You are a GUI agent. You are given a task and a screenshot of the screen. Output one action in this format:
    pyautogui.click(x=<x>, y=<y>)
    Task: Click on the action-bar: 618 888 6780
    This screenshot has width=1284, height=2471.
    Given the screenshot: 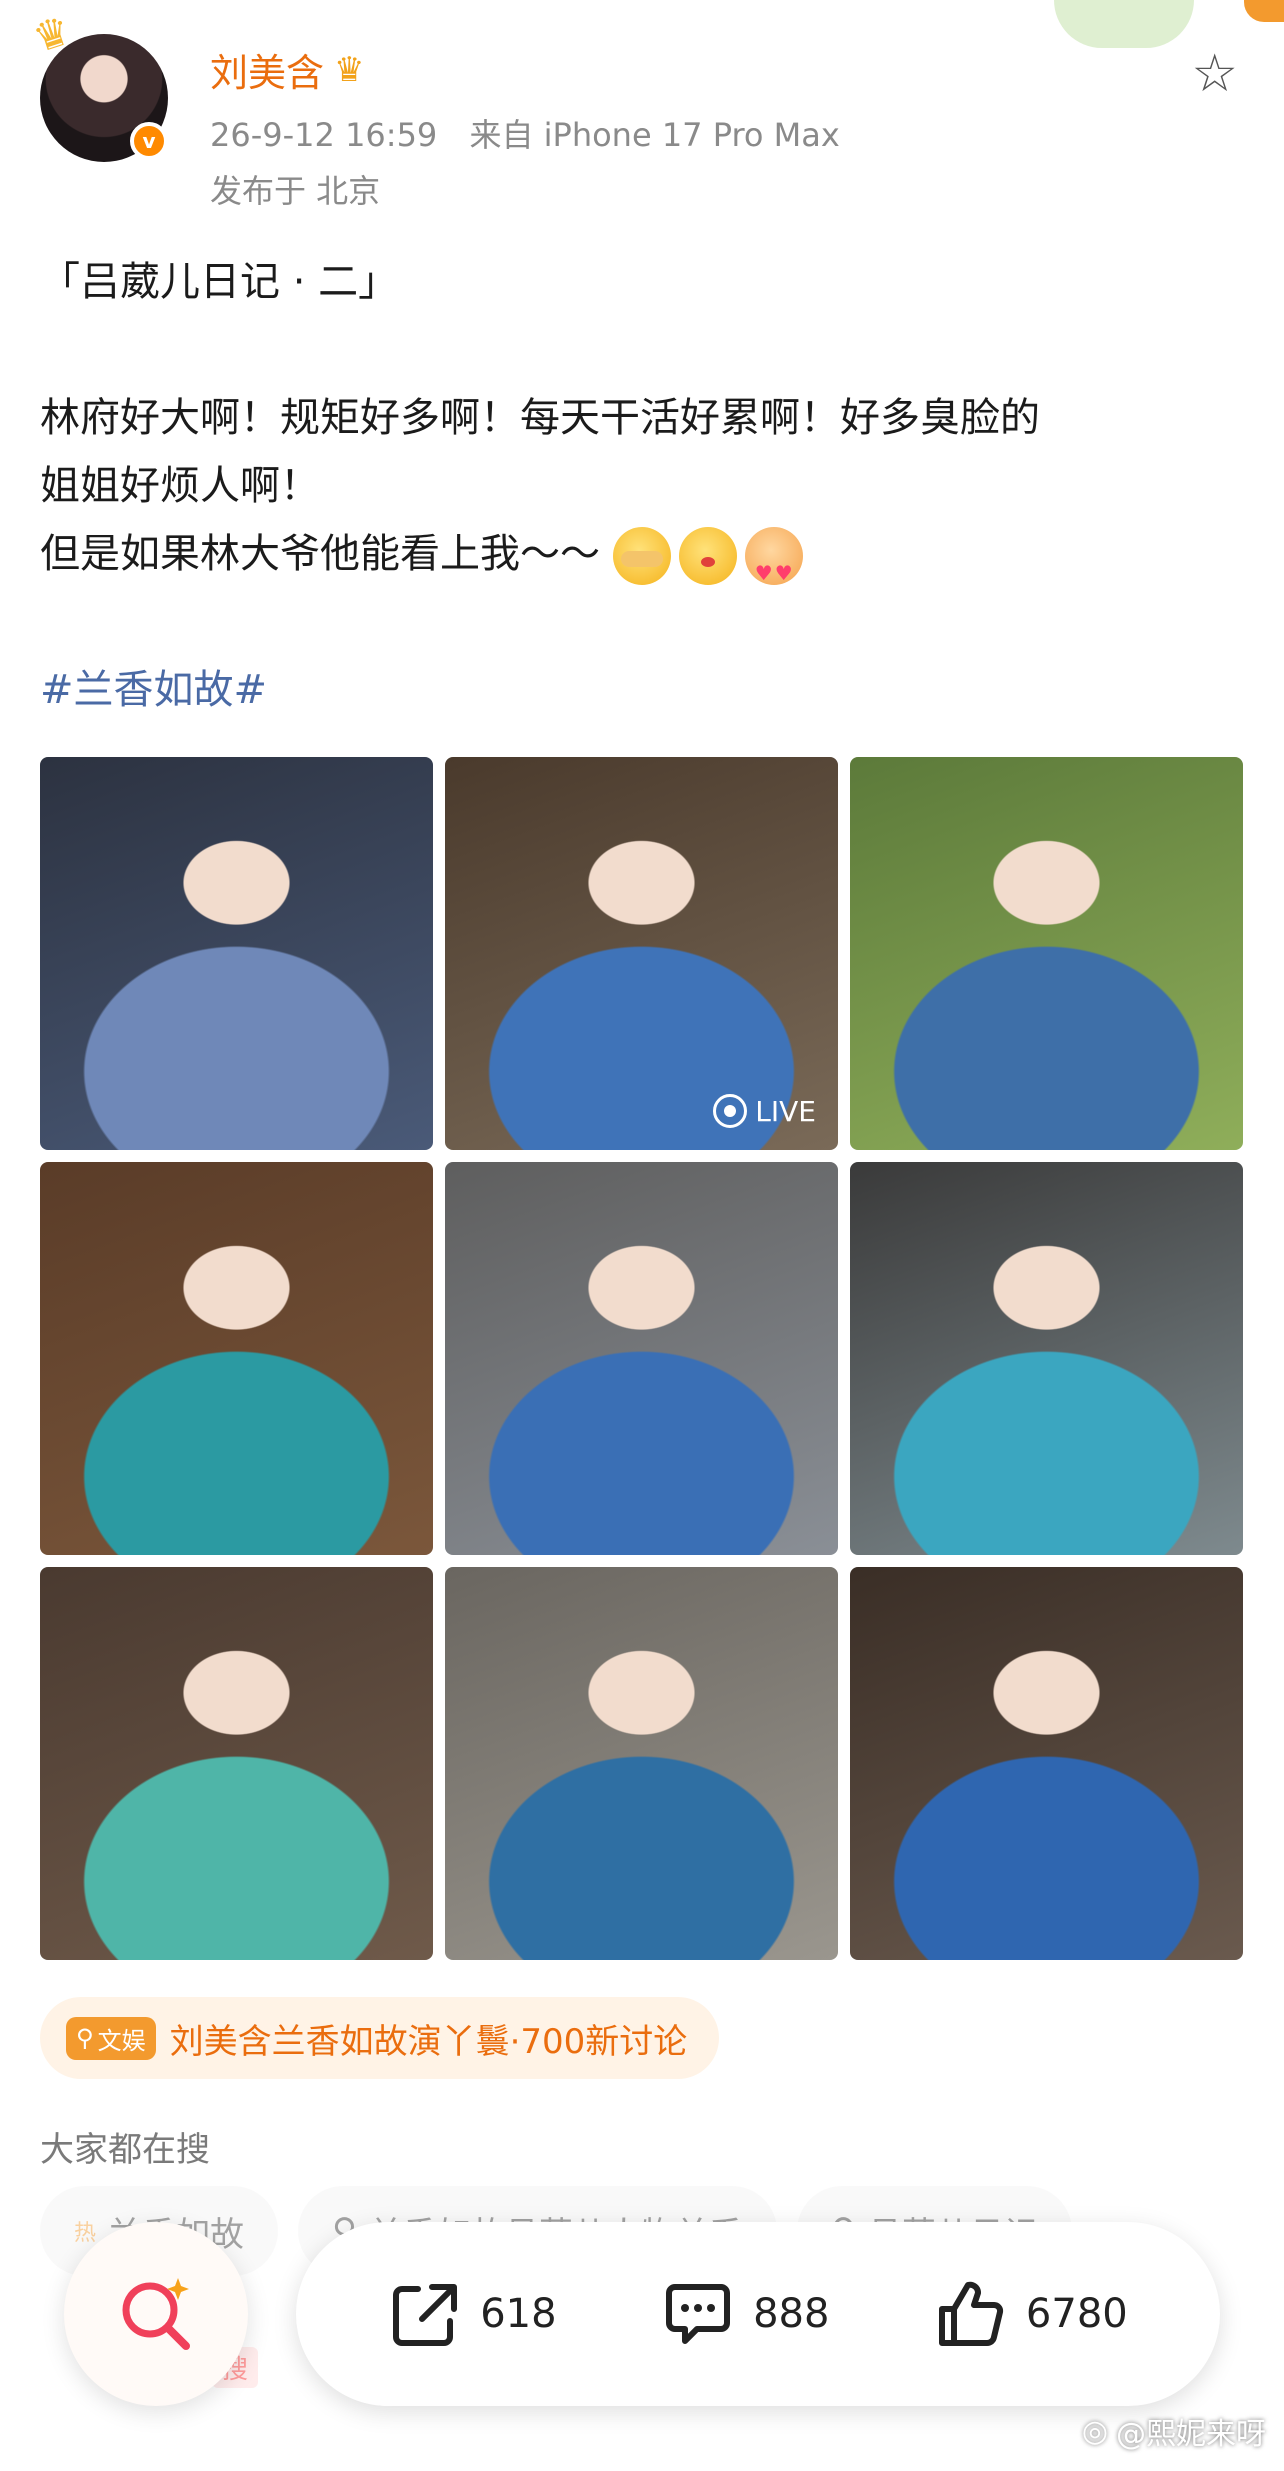 What is the action you would take?
    pyautogui.click(x=758, y=2314)
    